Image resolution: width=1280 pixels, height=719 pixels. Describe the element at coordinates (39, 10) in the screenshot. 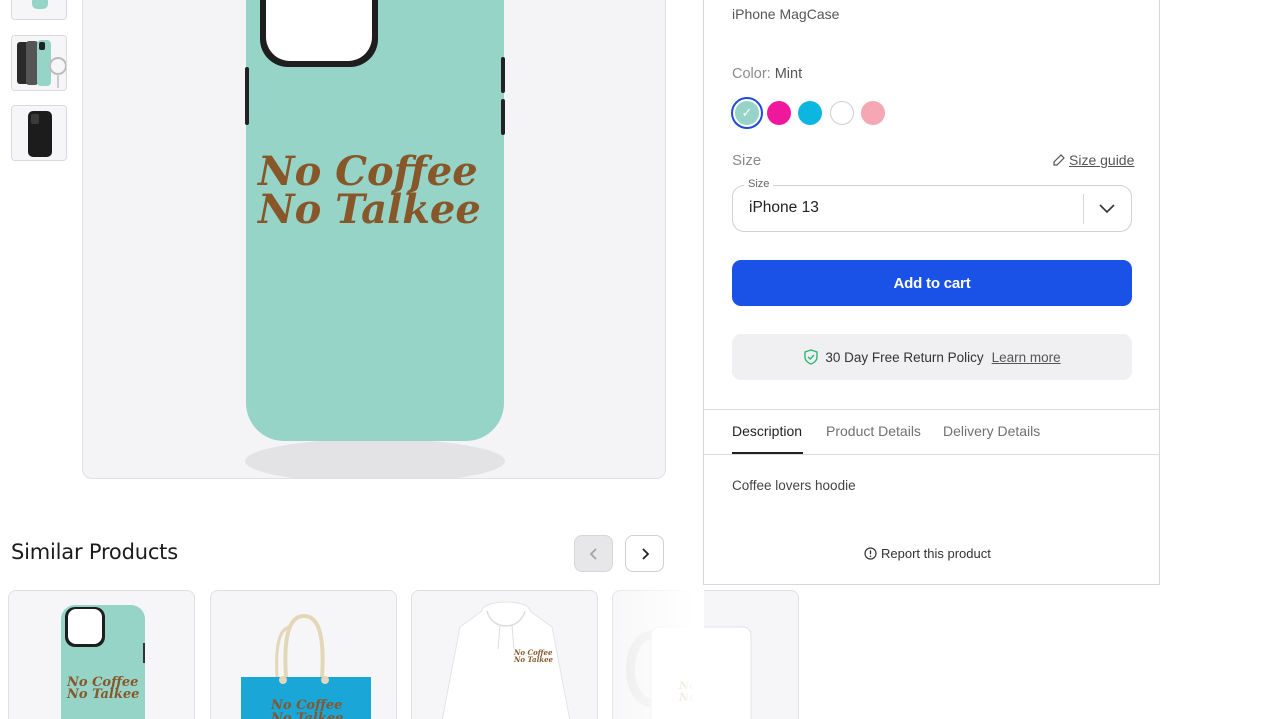

I see `thumbnail-front` at that location.